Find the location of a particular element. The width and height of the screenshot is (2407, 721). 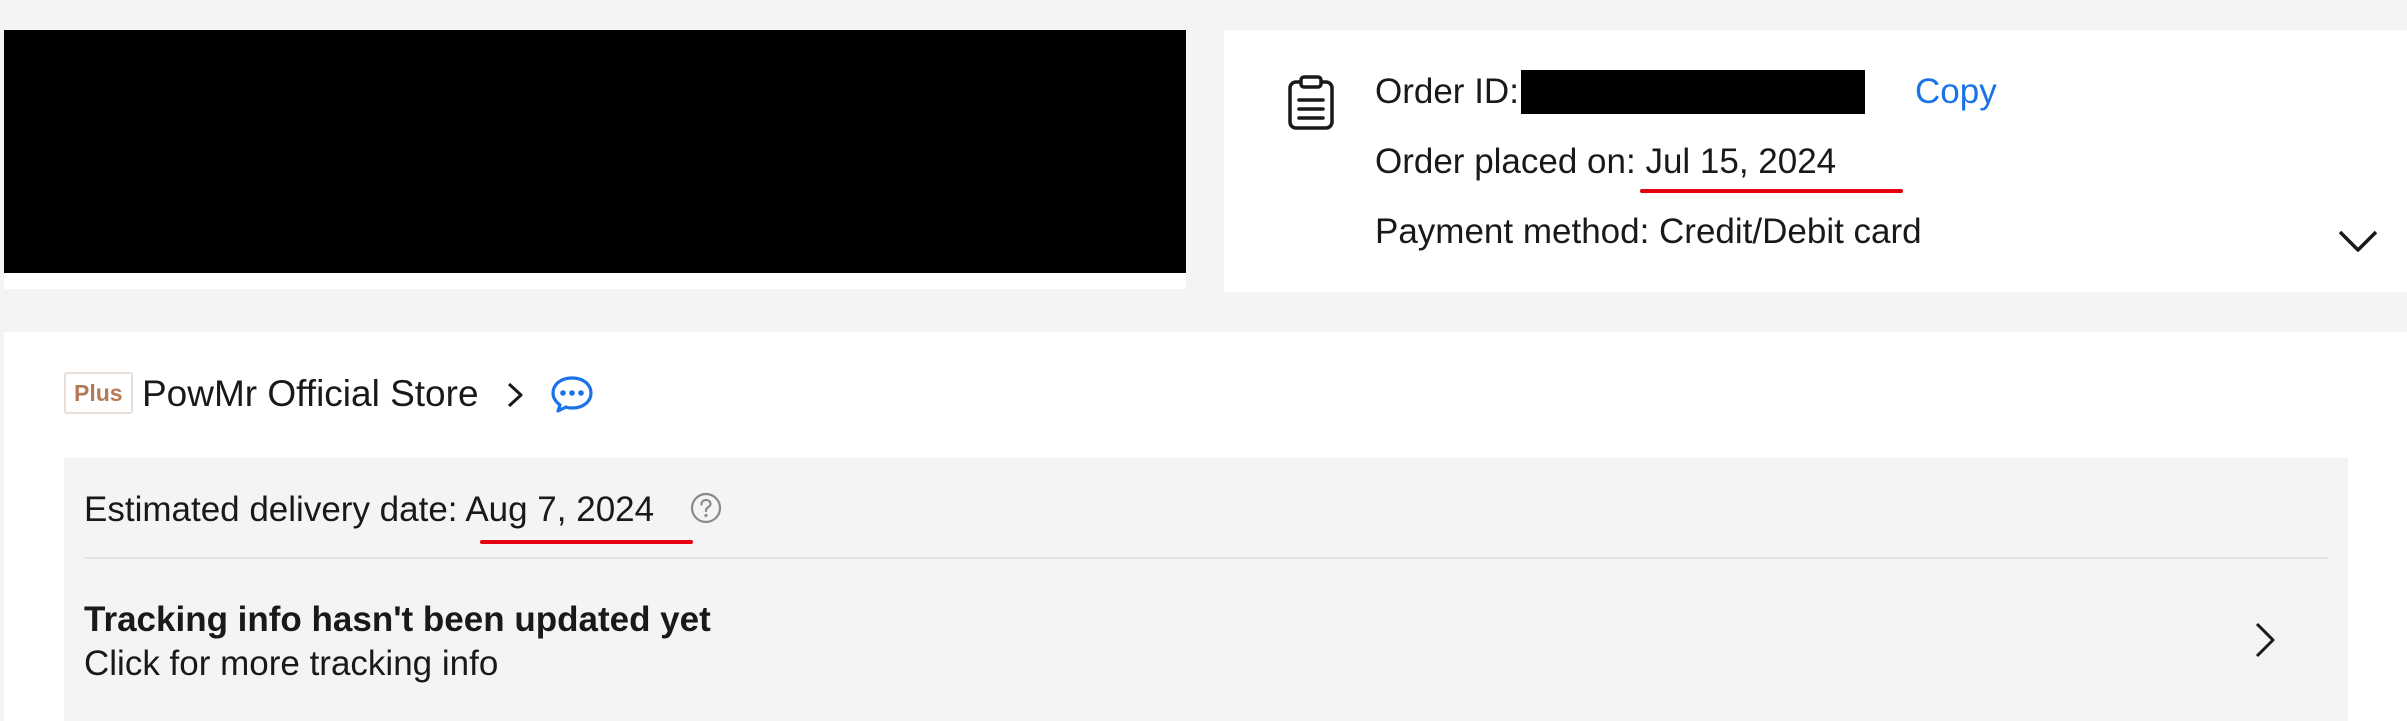

order-id-label: Order ID: is located at coordinates (1447, 91).